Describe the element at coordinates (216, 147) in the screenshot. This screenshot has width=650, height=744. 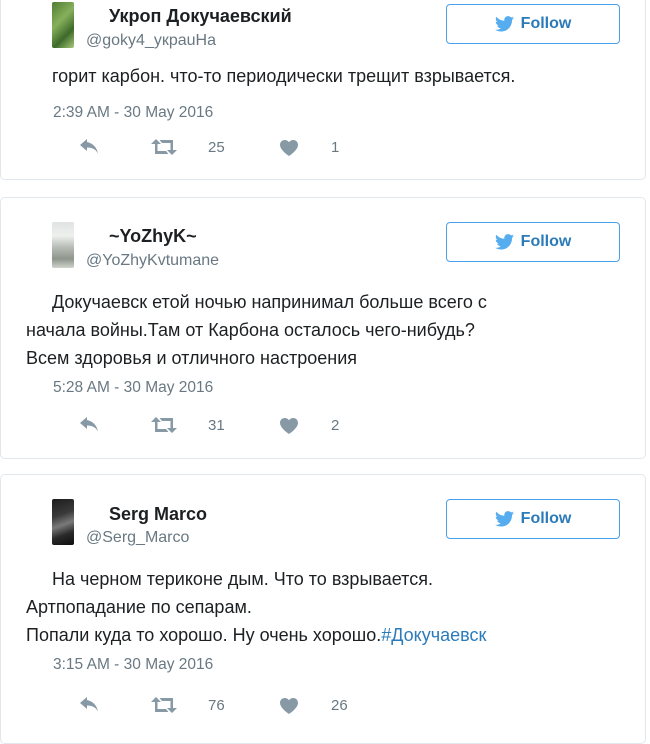
I see `retweet-count: 25` at that location.